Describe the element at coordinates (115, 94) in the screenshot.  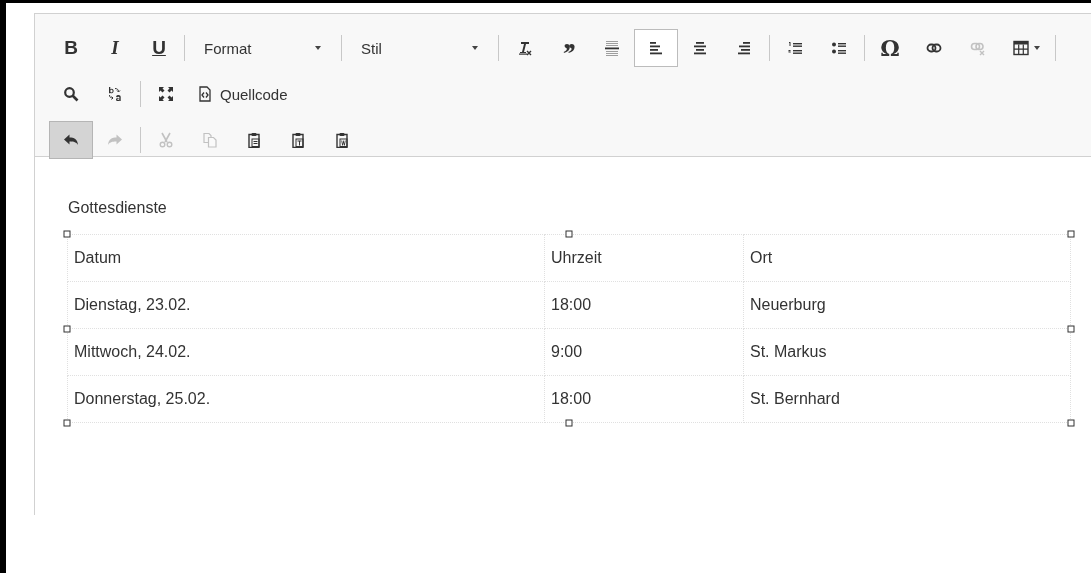
I see `replace-icon` at that location.